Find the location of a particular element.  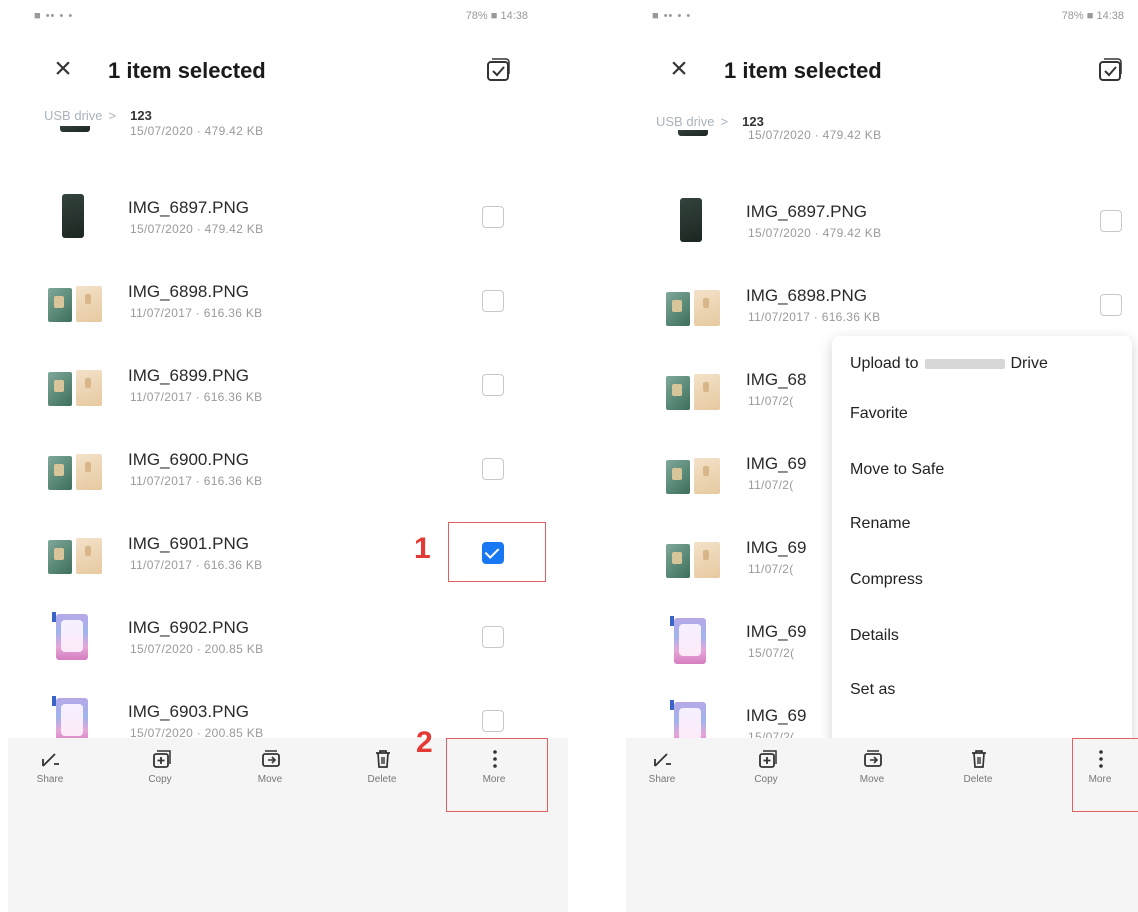

copy-icon is located at coordinates (768, 759).